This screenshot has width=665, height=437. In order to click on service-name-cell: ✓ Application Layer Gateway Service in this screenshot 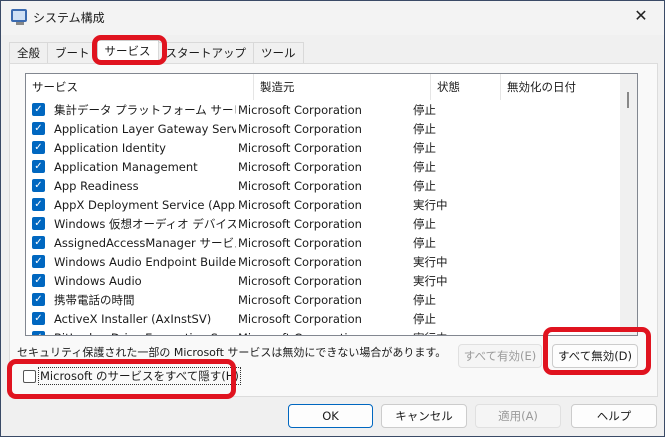, I will do `click(131, 129)`.